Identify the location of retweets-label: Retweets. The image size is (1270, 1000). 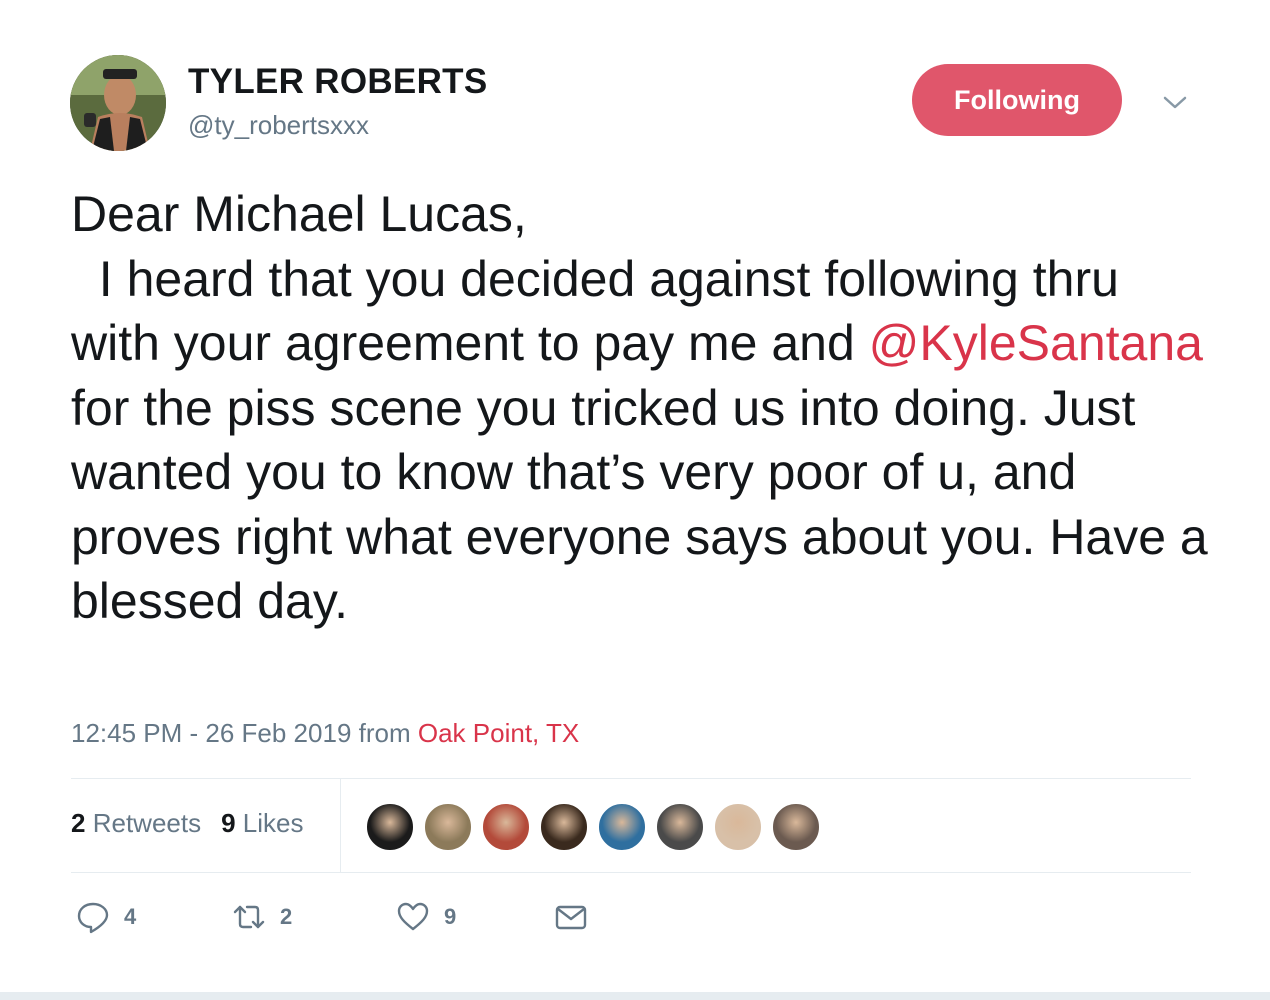
(147, 823).